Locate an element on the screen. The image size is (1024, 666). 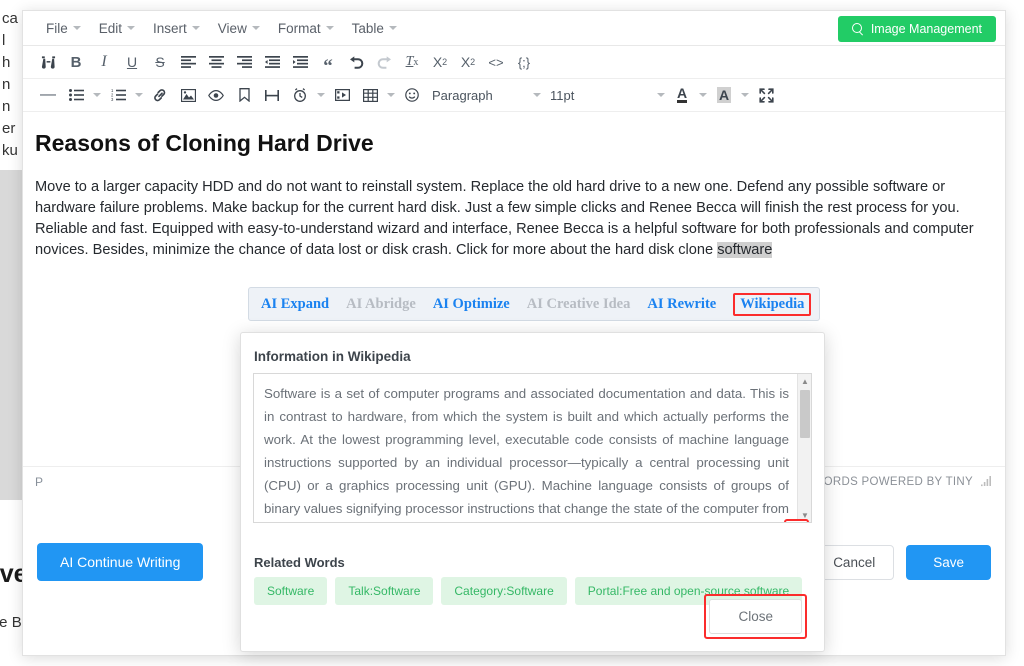
menu-item-edit-label: Edit is located at coordinates (110, 28).